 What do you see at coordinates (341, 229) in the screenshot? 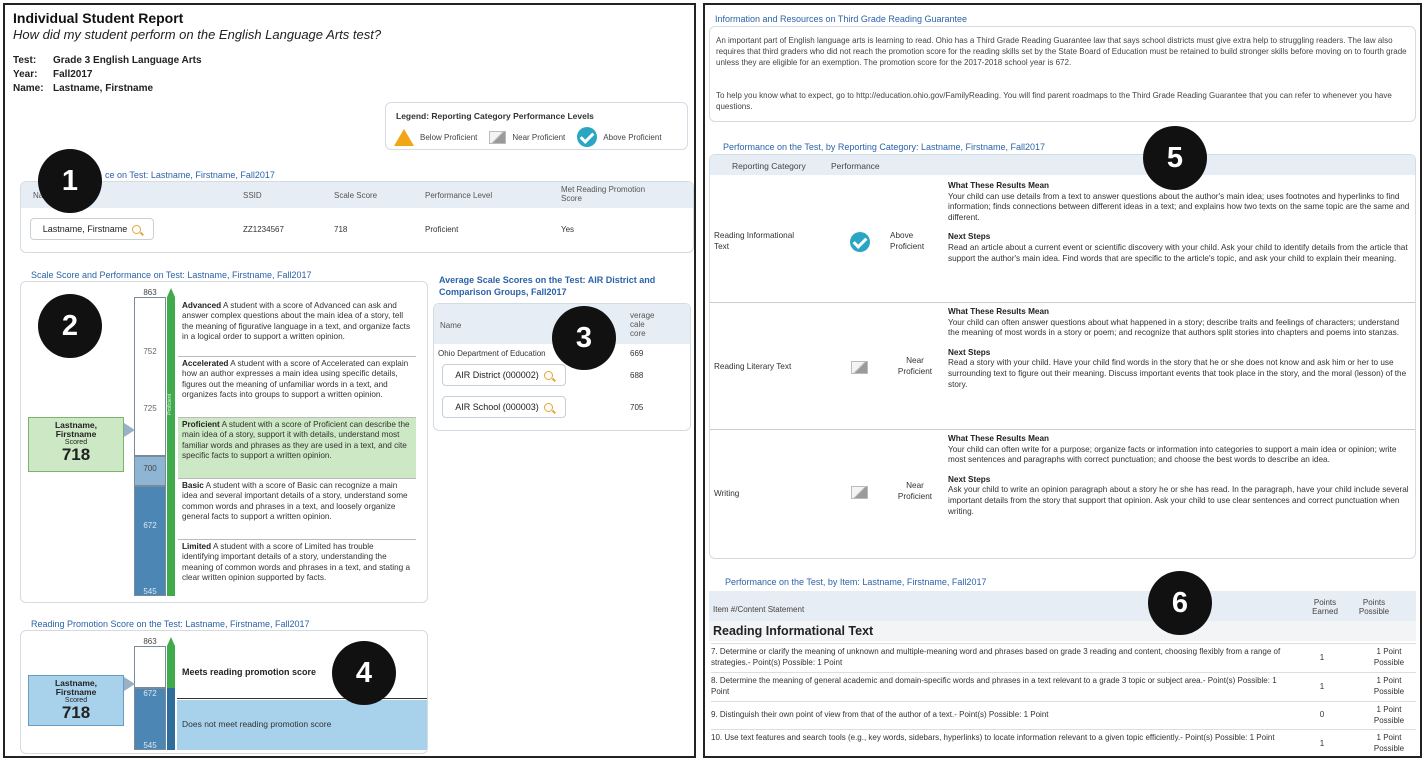
I see `scale-score-value: 718` at bounding box center [341, 229].